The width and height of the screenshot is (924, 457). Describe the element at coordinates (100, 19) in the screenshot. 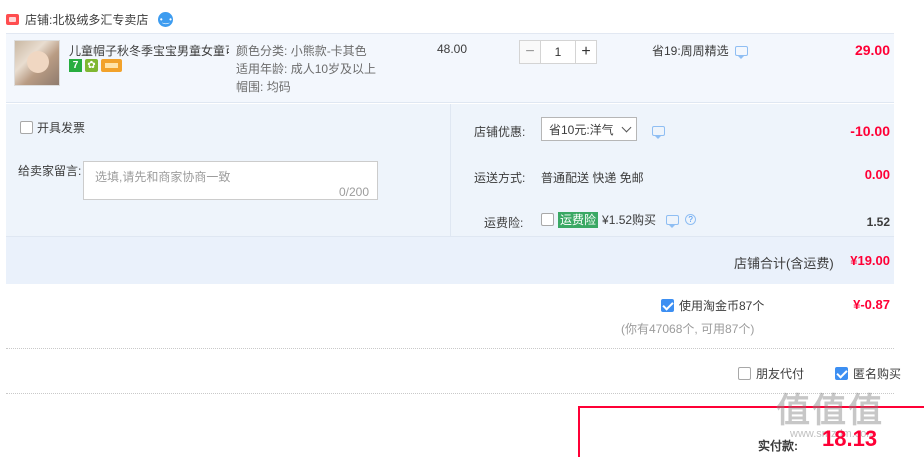

I see `shop-name: 北极绒多汇专卖店` at that location.